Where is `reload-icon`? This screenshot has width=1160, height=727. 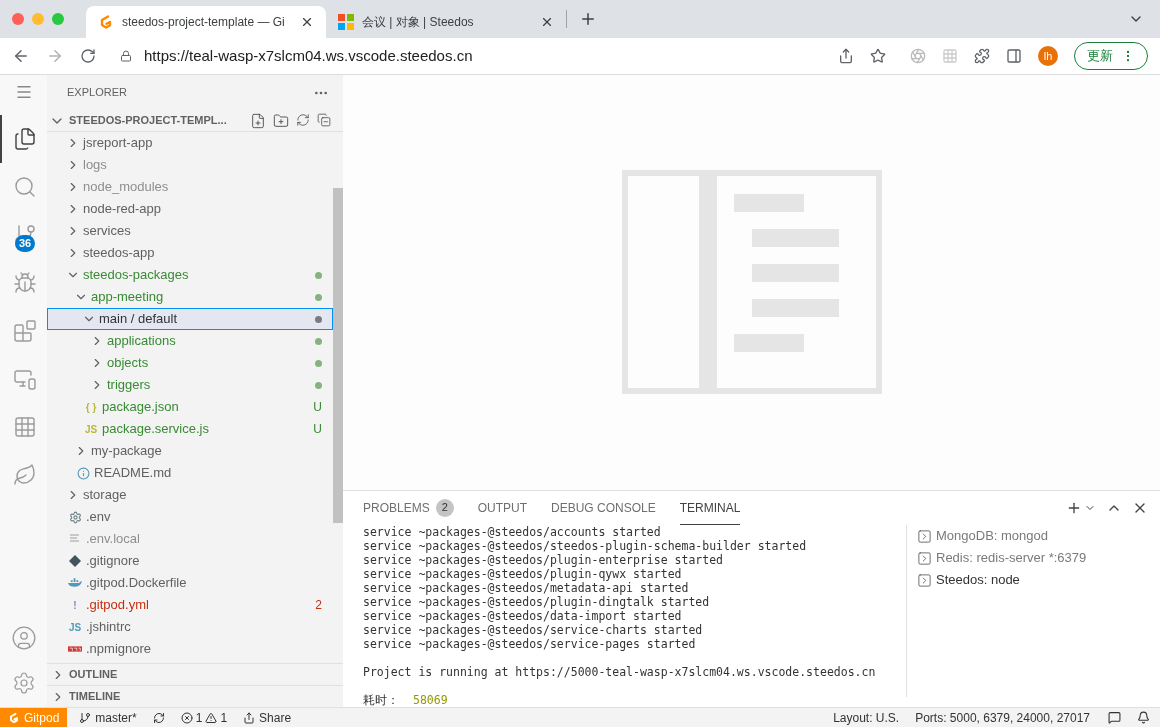
reload-icon is located at coordinates (88, 56).